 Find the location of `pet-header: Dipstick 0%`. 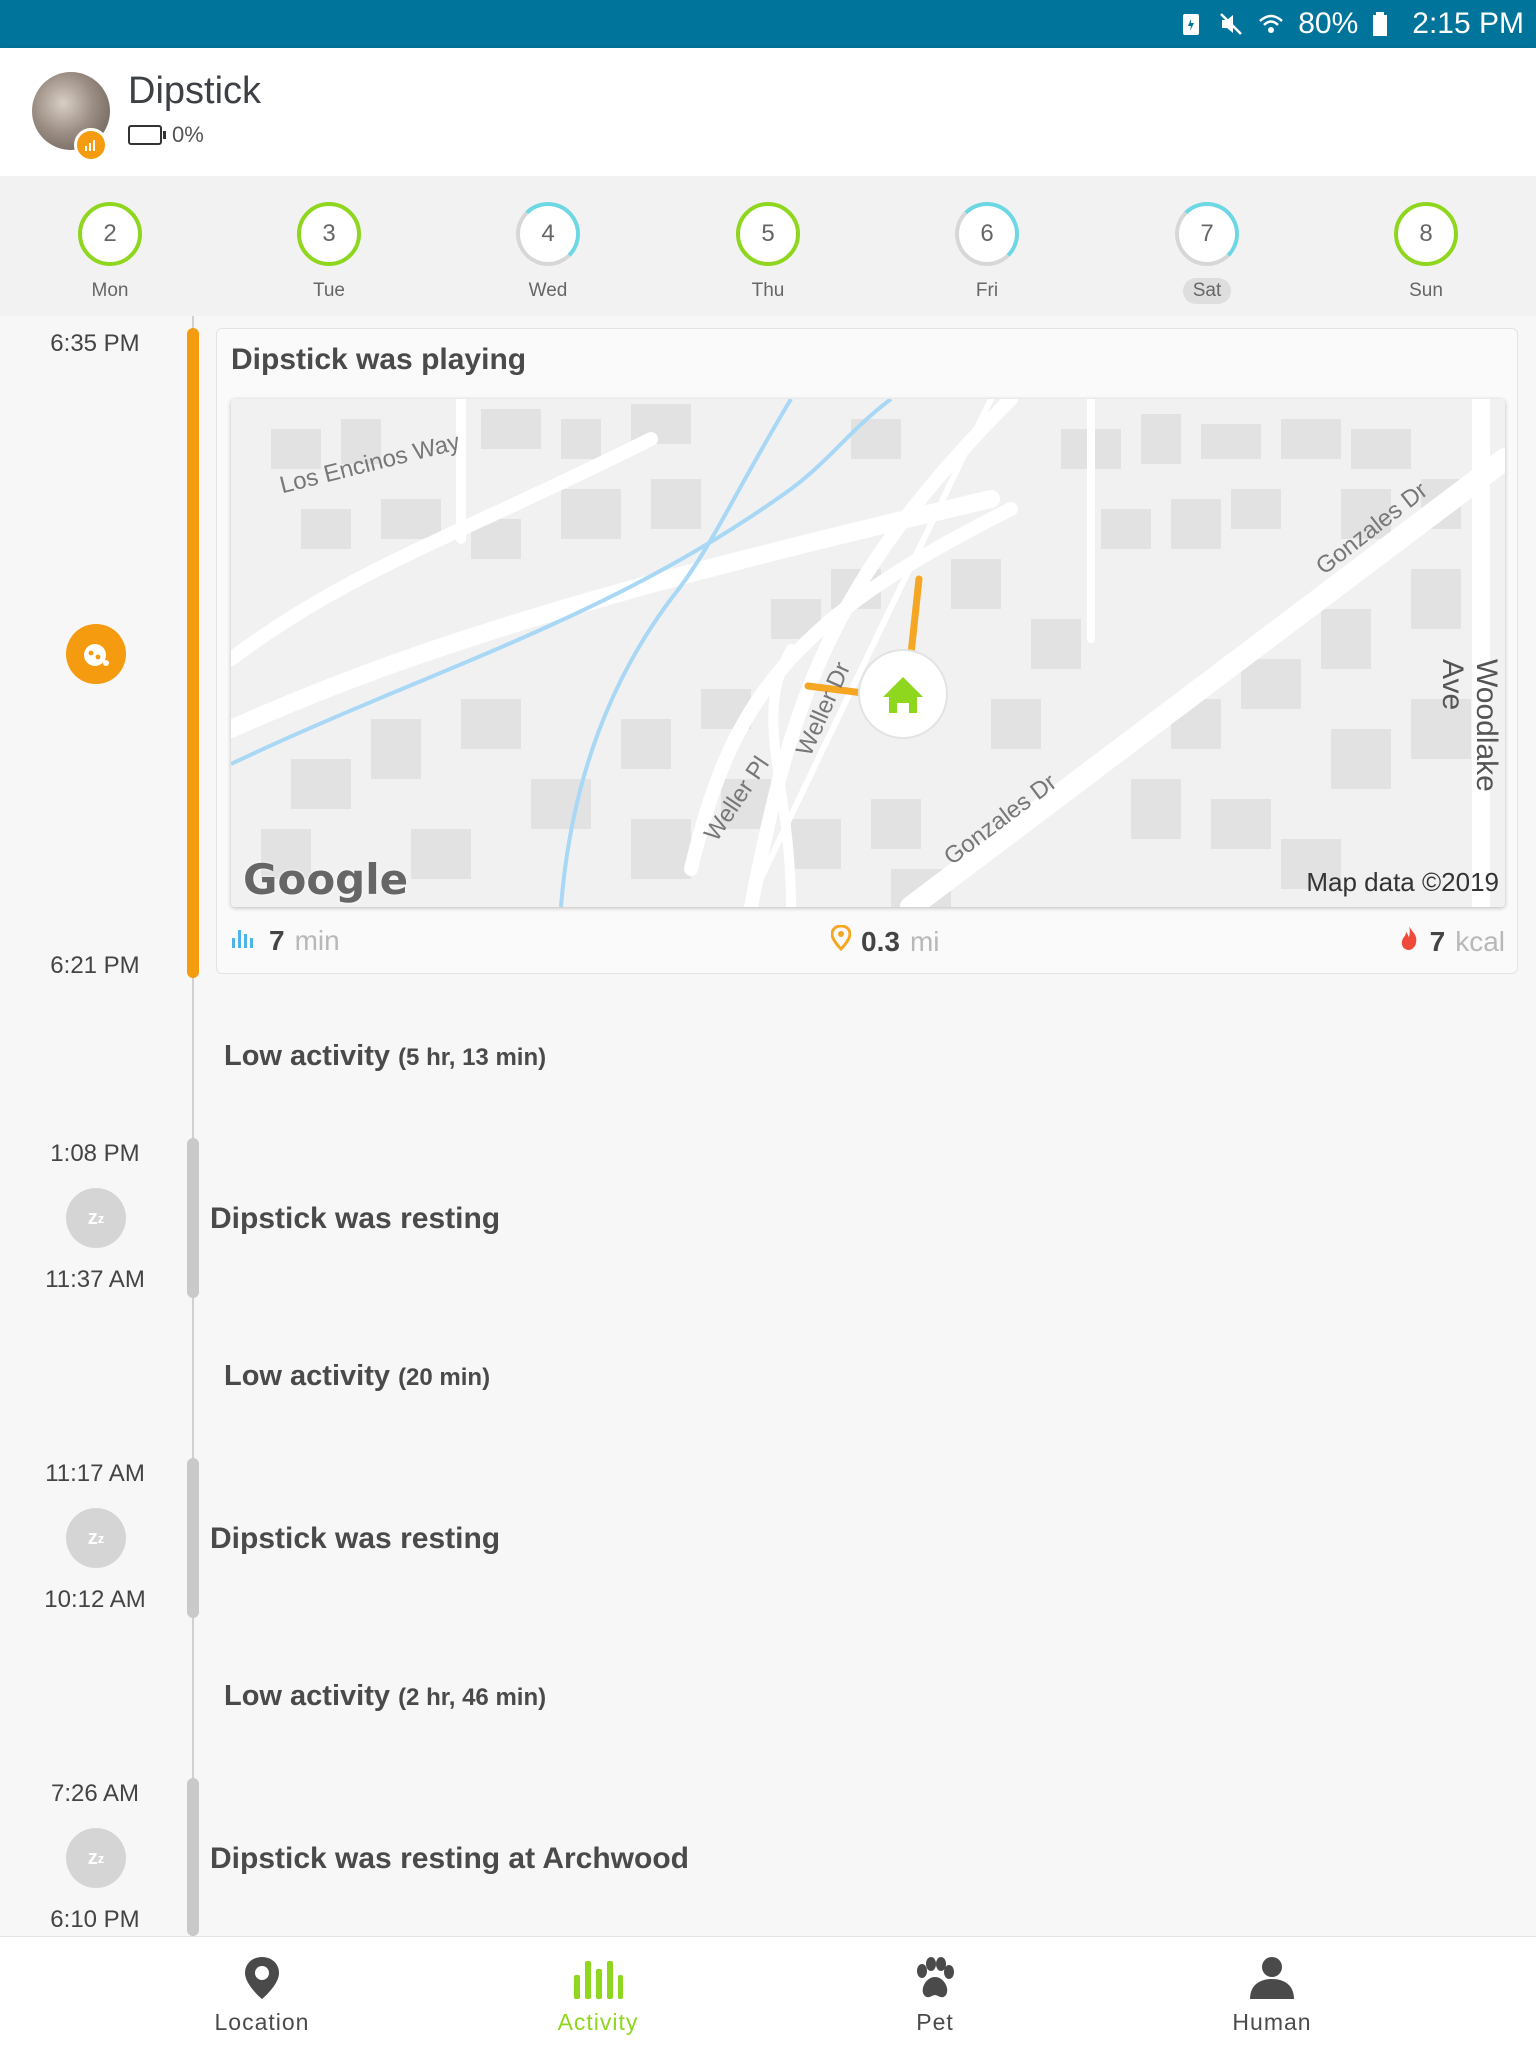

pet-header: Dipstick 0% is located at coordinates (768, 112).